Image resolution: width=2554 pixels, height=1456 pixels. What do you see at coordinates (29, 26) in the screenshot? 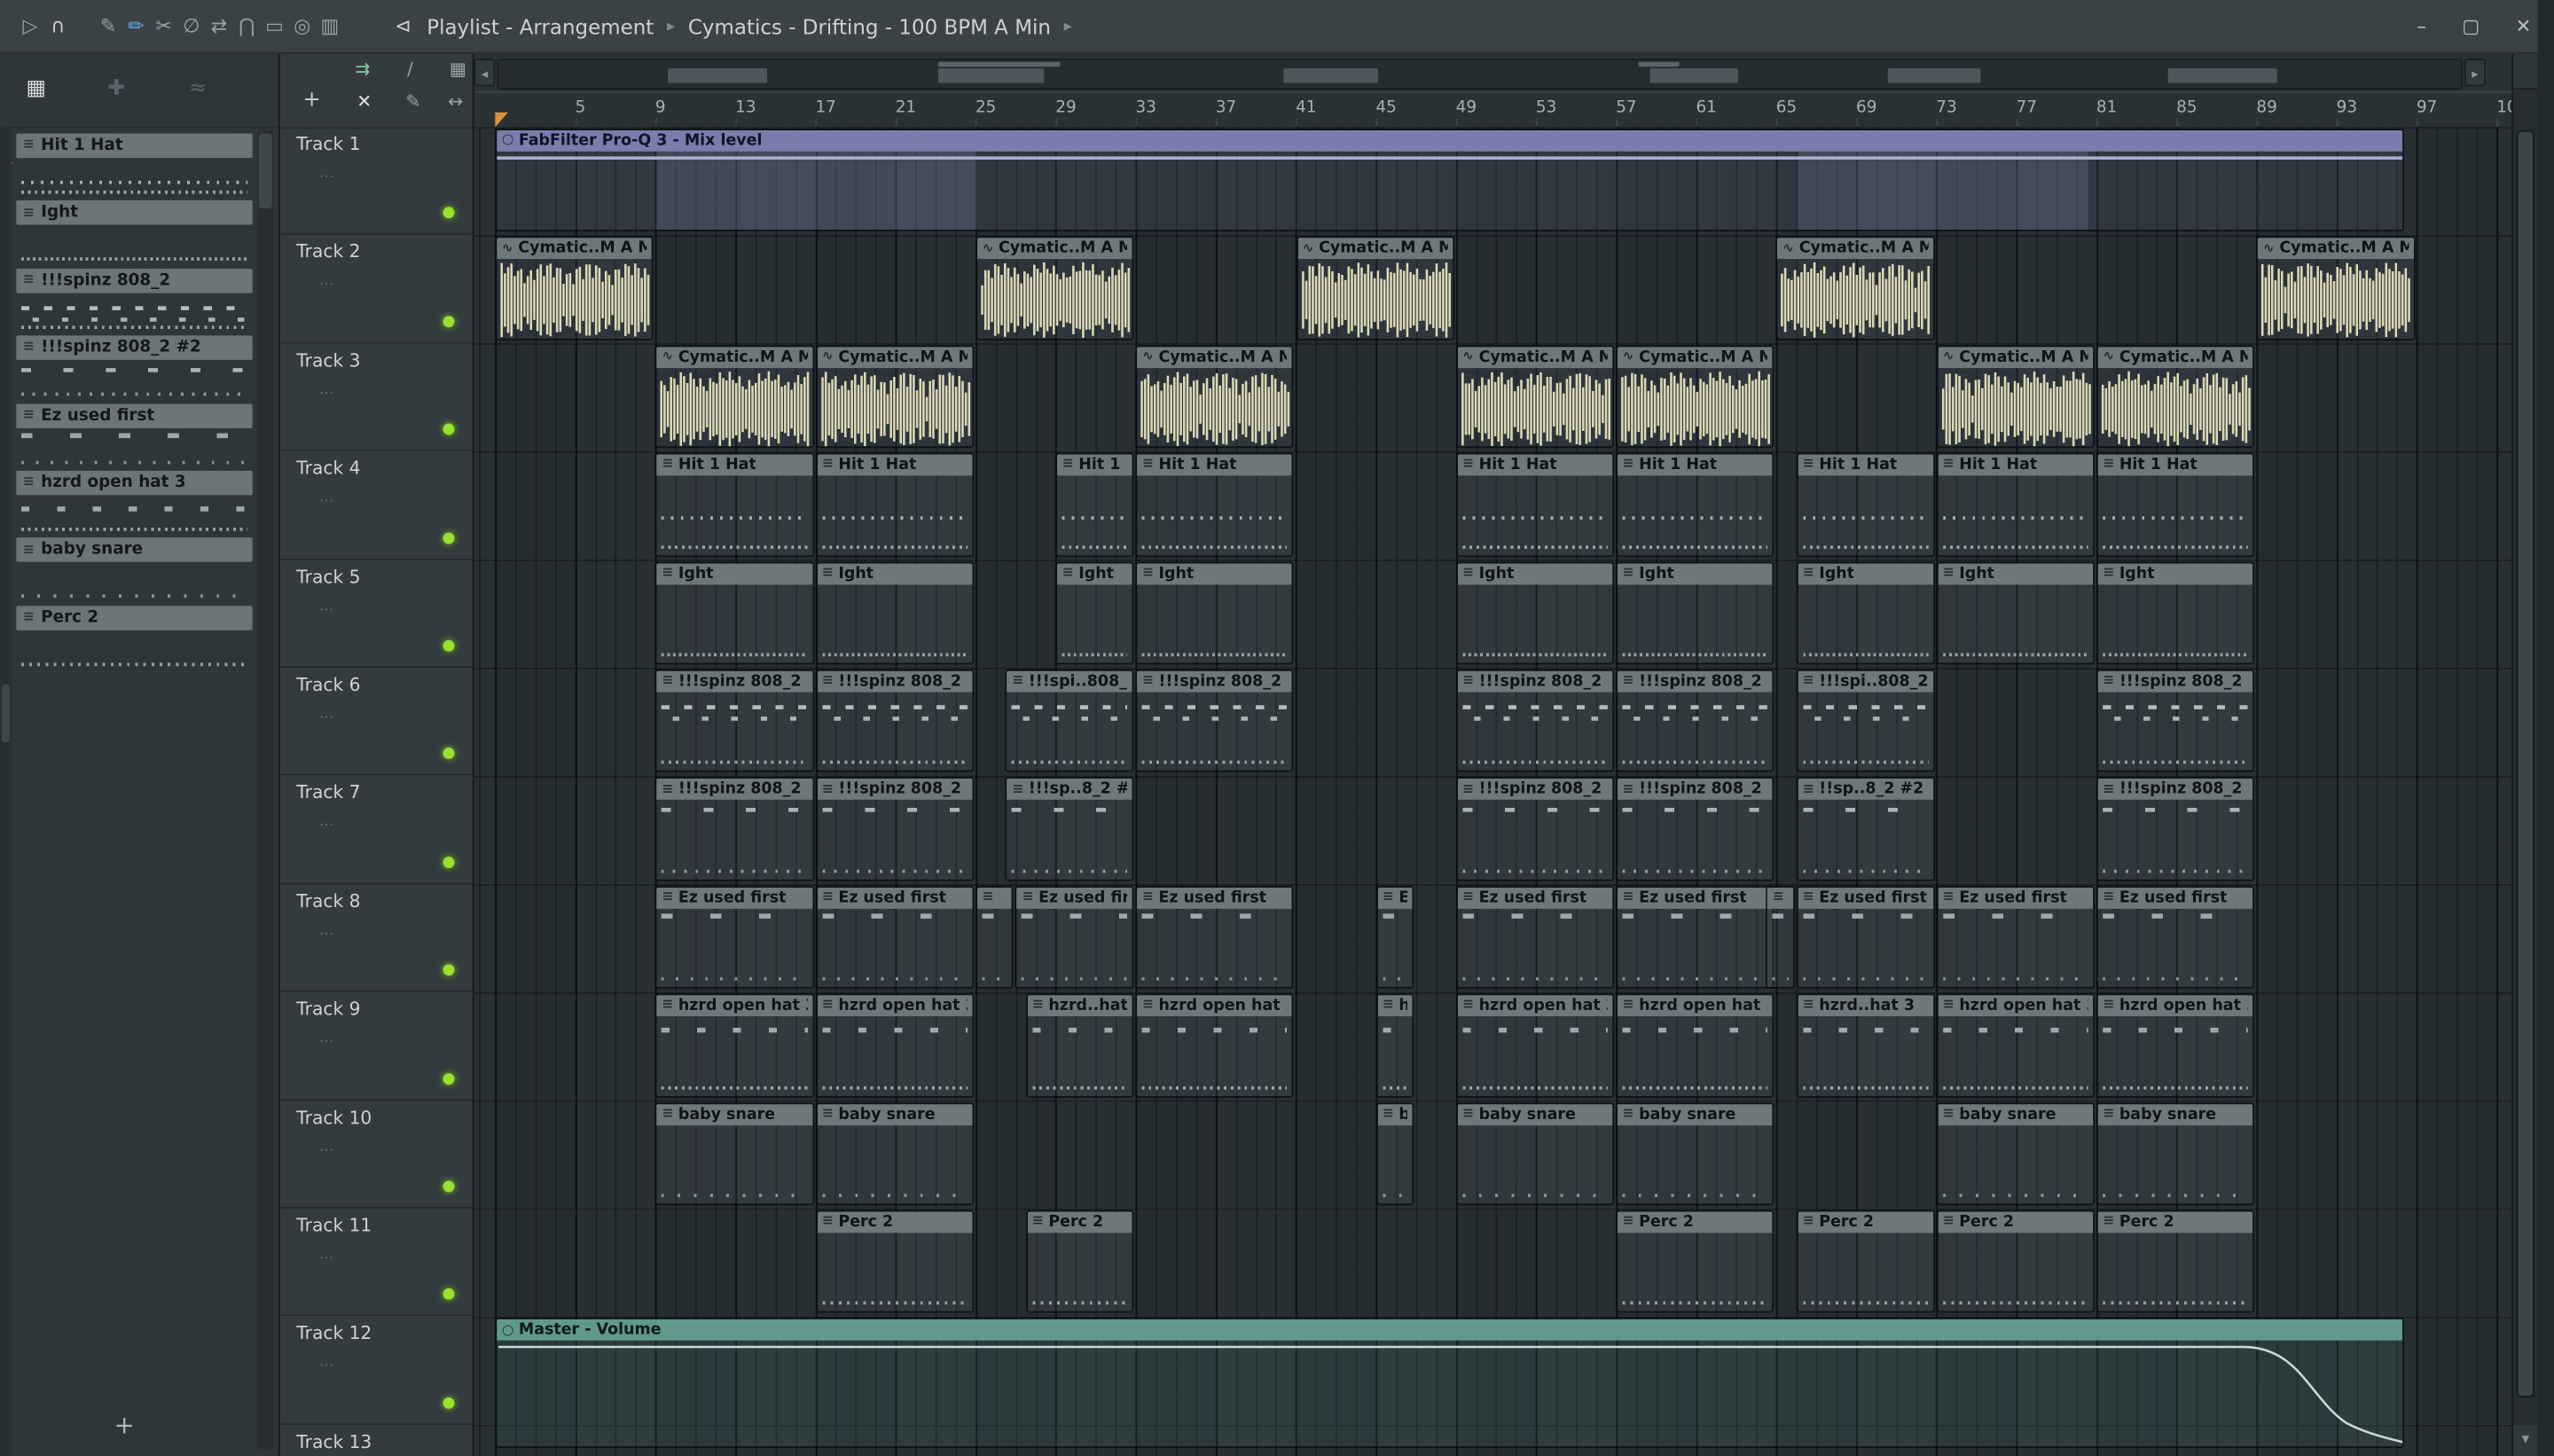
I see `play-icon: ▷` at bounding box center [29, 26].